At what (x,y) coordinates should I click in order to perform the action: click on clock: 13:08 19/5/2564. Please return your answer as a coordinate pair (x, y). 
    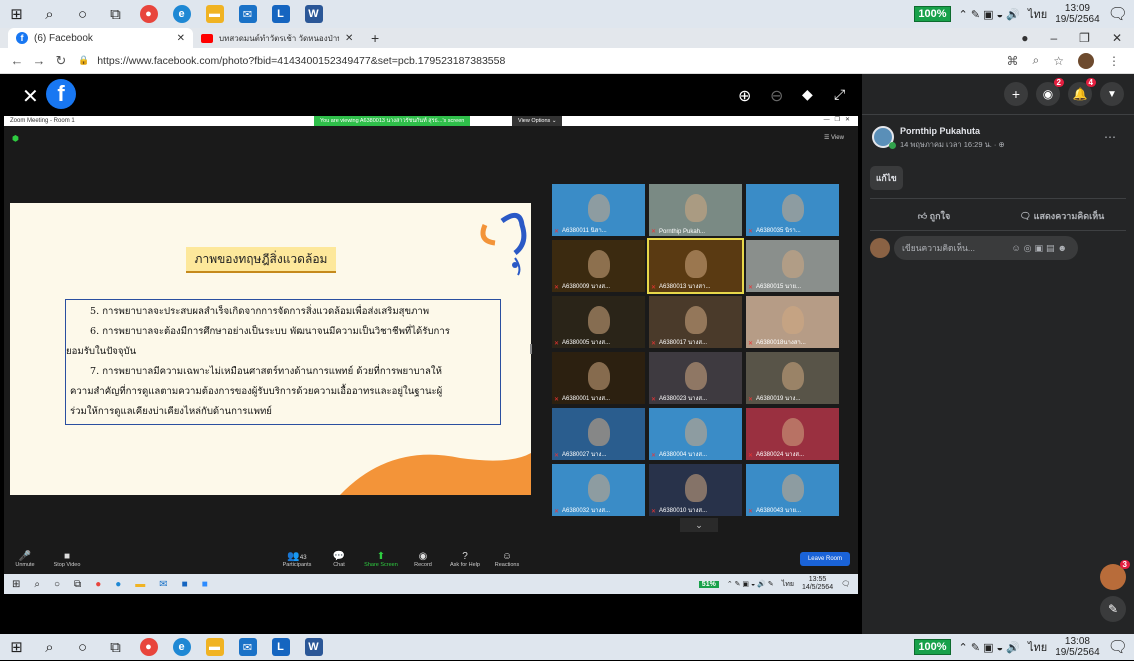
    Looking at the image, I should click on (1077, 647).